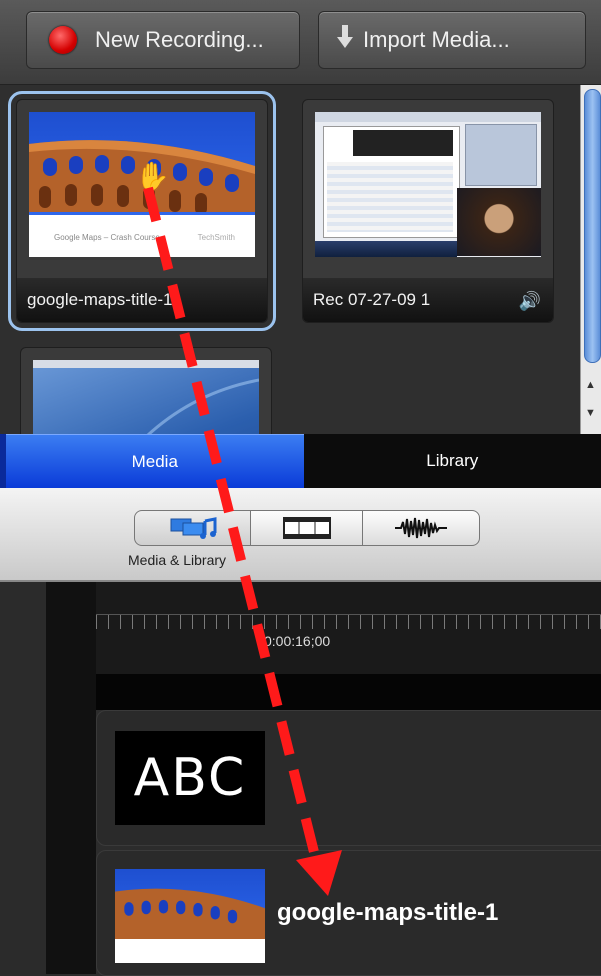 This screenshot has height=976, width=601. I want to click on track-media-clip: google-maps-title-1, so click(348, 913).